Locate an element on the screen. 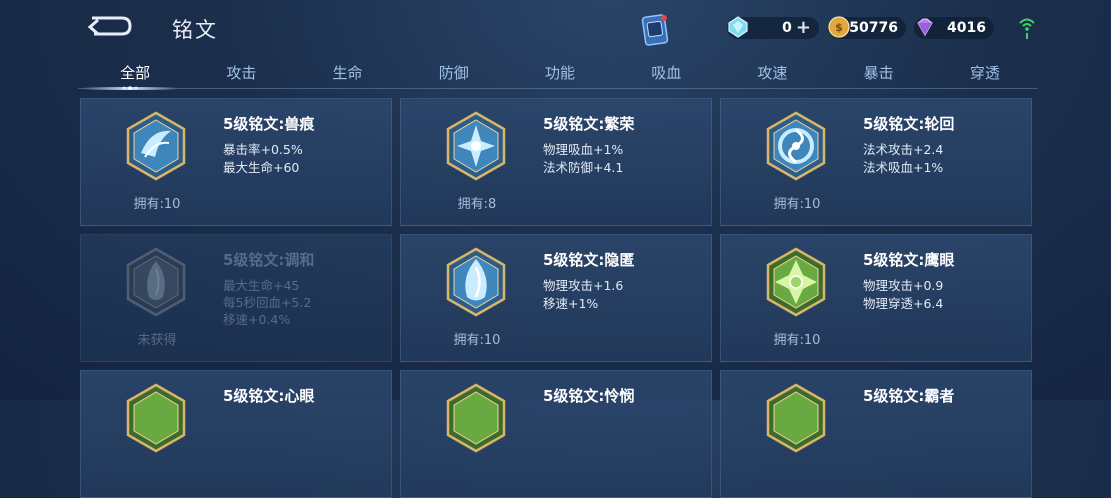 This screenshot has height=498, width=1111. inscription-stat: 物理吸血+1% is located at coordinates (583, 149).